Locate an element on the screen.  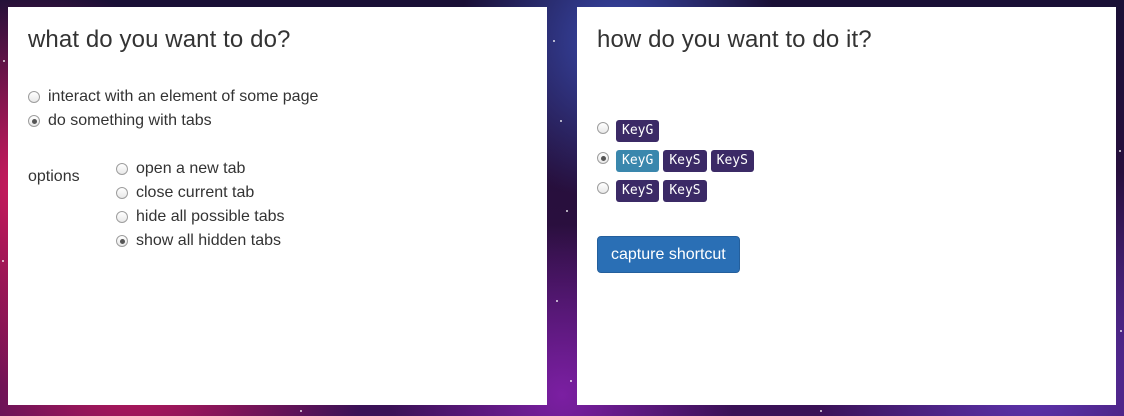
tab-option-open-new: open a new tab is located at coordinates (180, 169).